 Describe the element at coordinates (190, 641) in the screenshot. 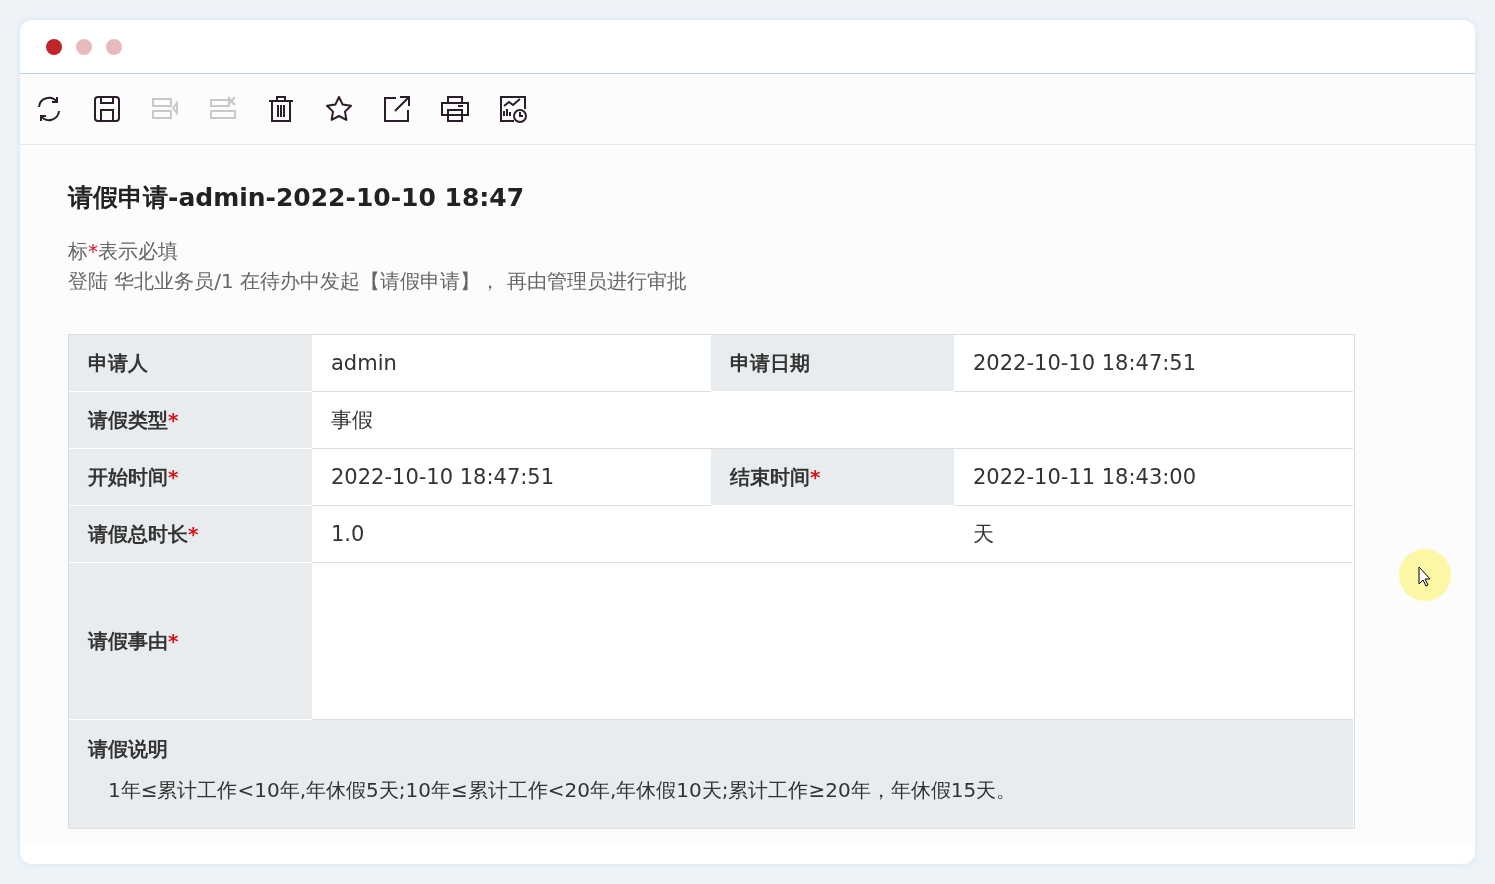

I see `field-label: 请假事由*` at that location.